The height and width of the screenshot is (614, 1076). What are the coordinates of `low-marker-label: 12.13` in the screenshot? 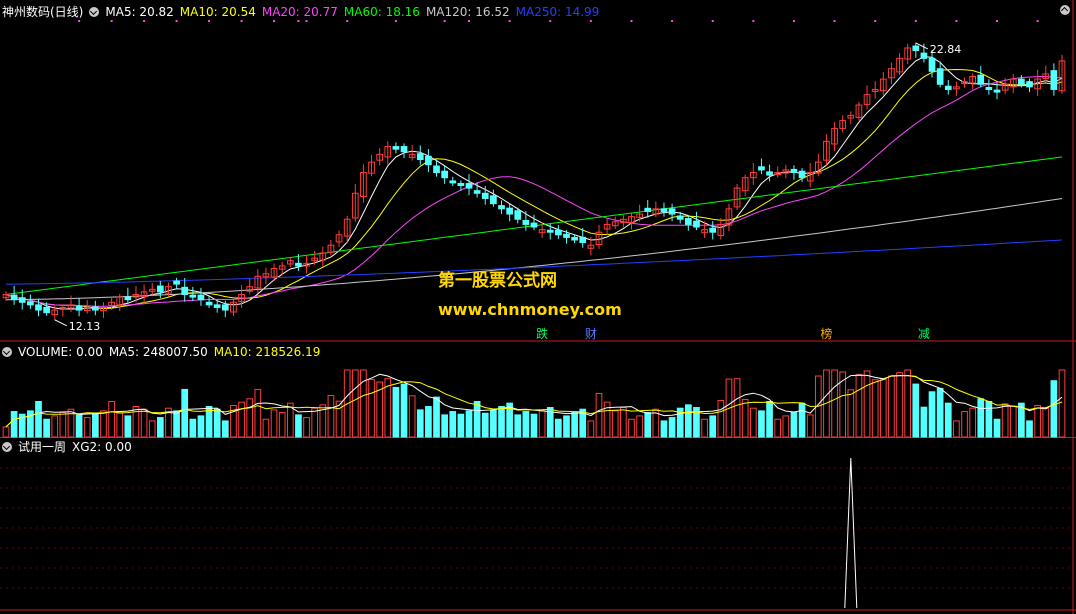 It's located at (85, 326).